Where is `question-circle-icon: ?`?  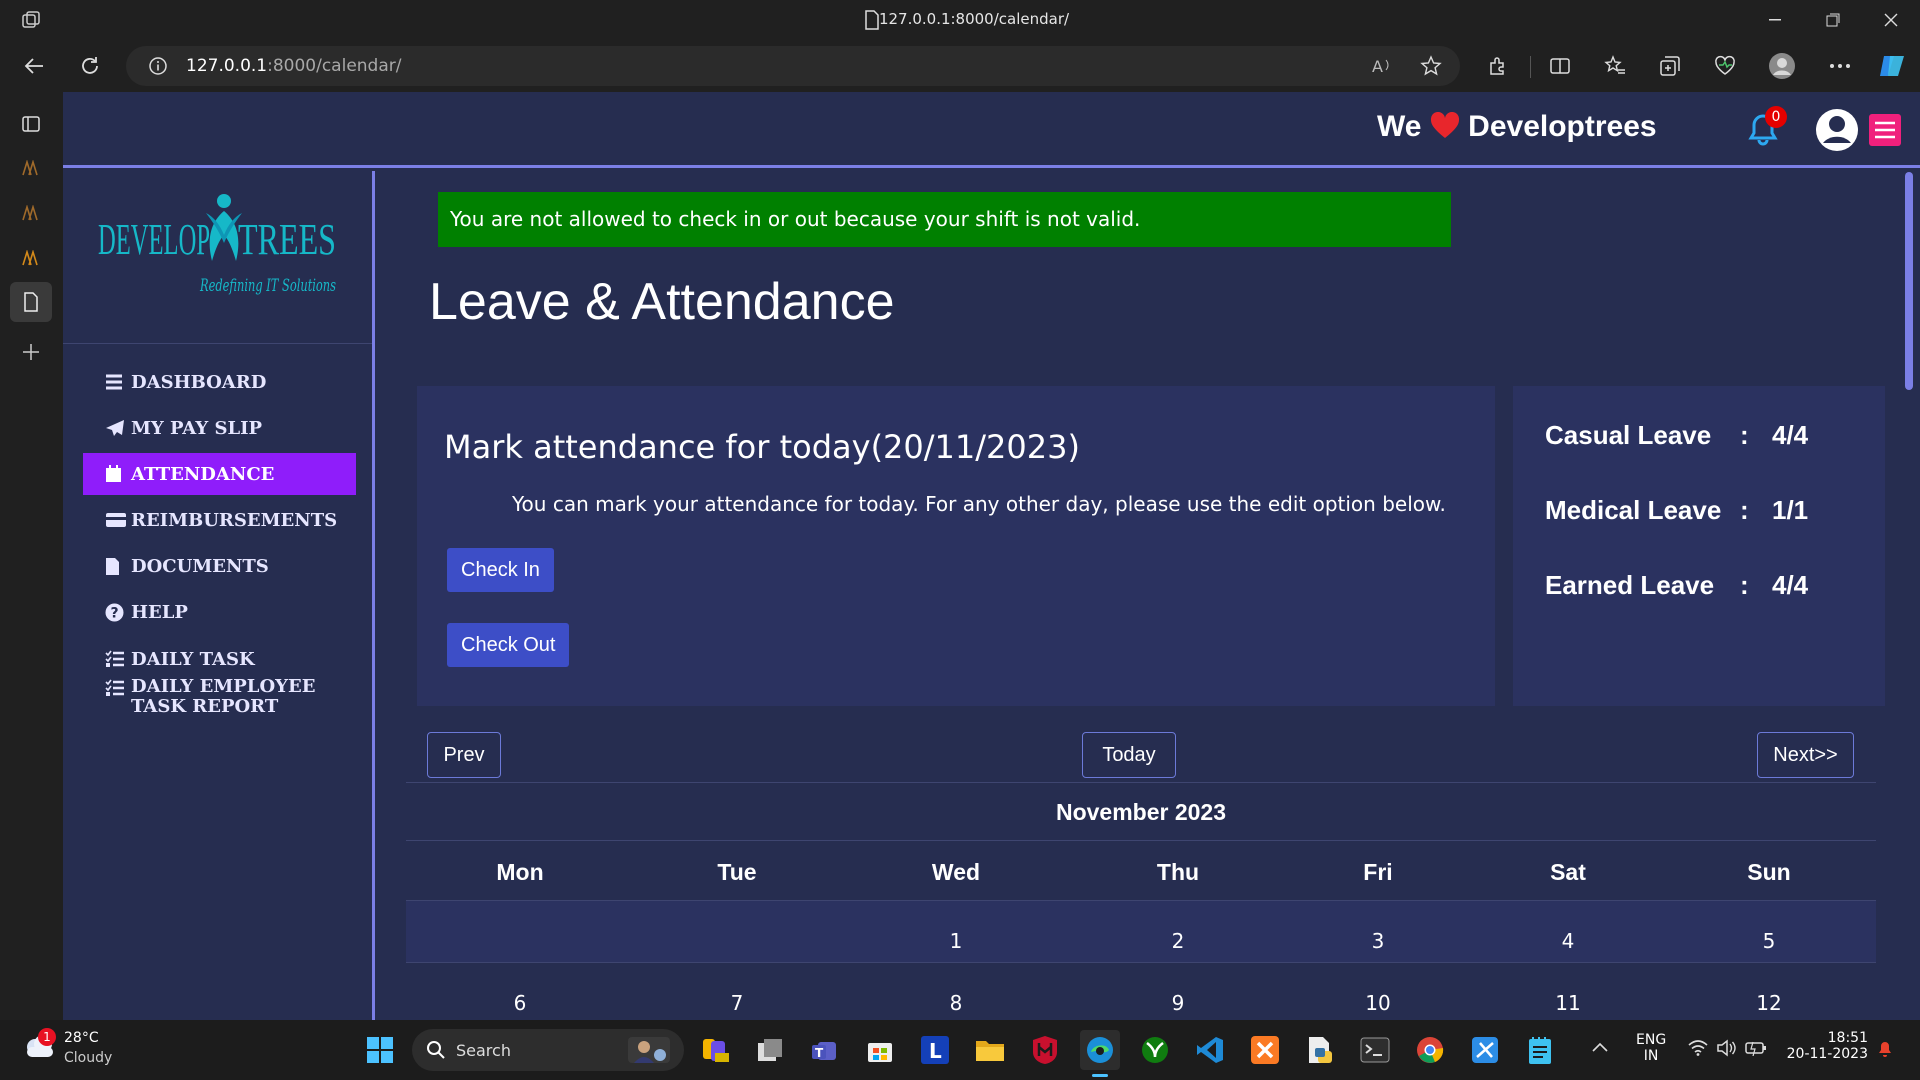 question-circle-icon: ? is located at coordinates (116, 612).